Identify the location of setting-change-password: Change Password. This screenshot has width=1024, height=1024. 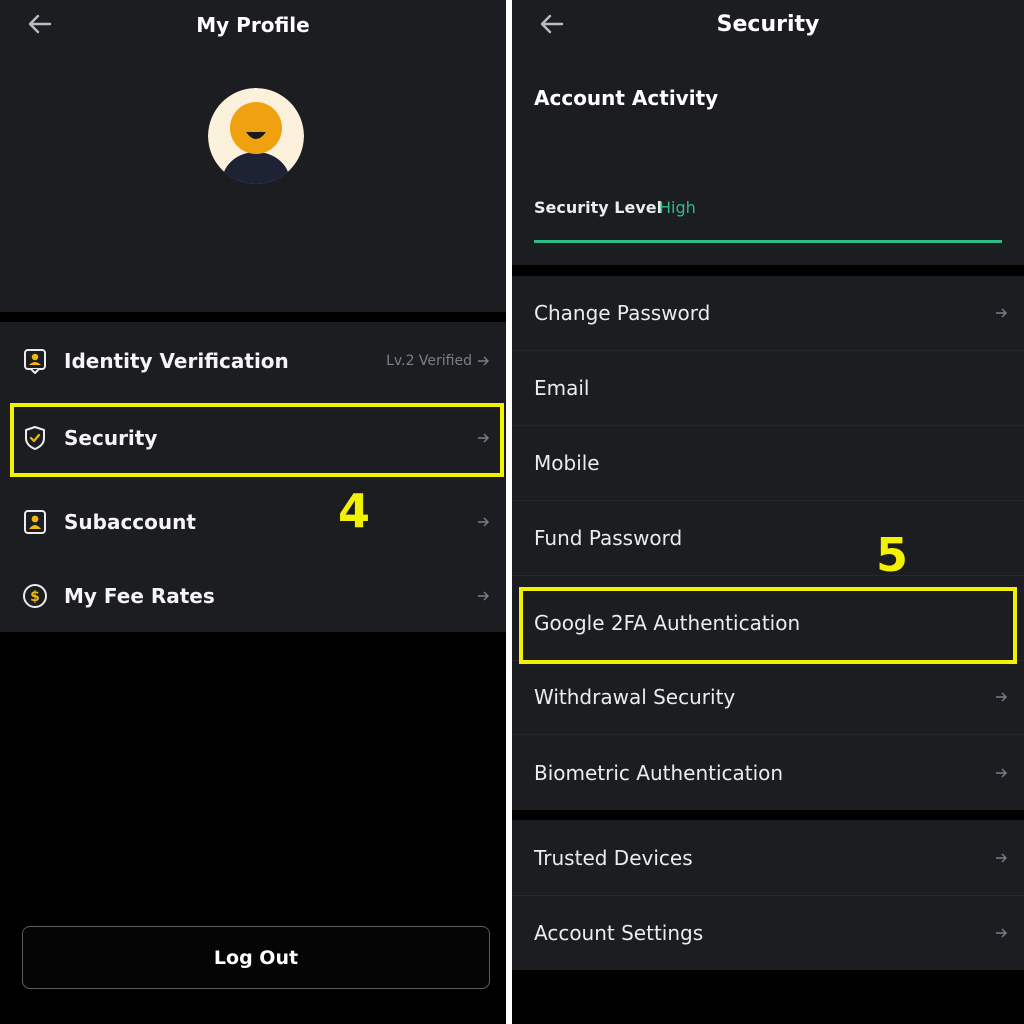
(768, 313).